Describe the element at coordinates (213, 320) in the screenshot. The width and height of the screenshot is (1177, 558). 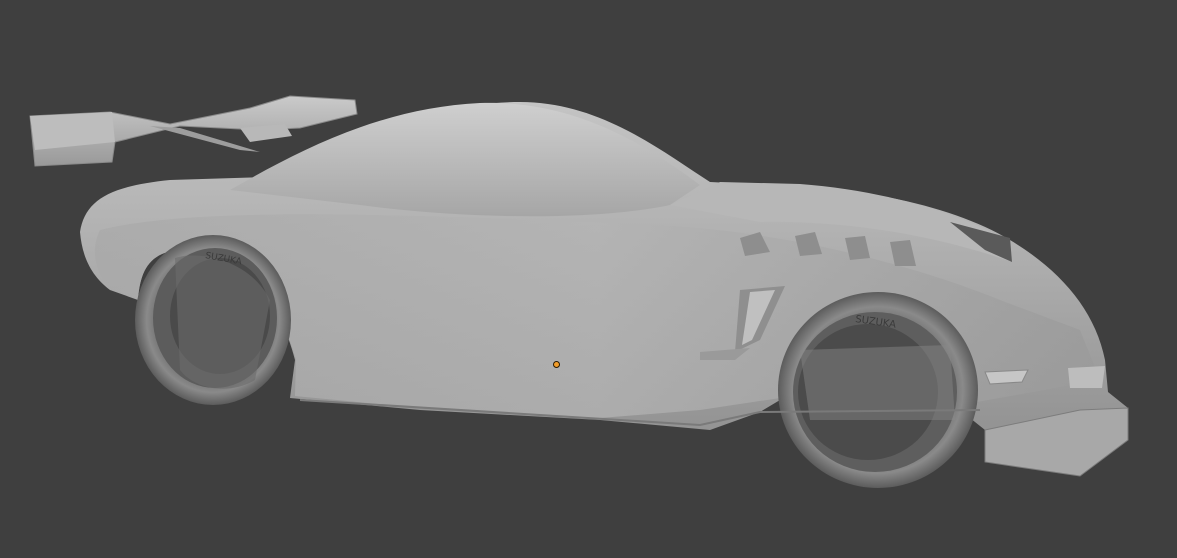
I see `rear-tire: SUZUKA` at that location.